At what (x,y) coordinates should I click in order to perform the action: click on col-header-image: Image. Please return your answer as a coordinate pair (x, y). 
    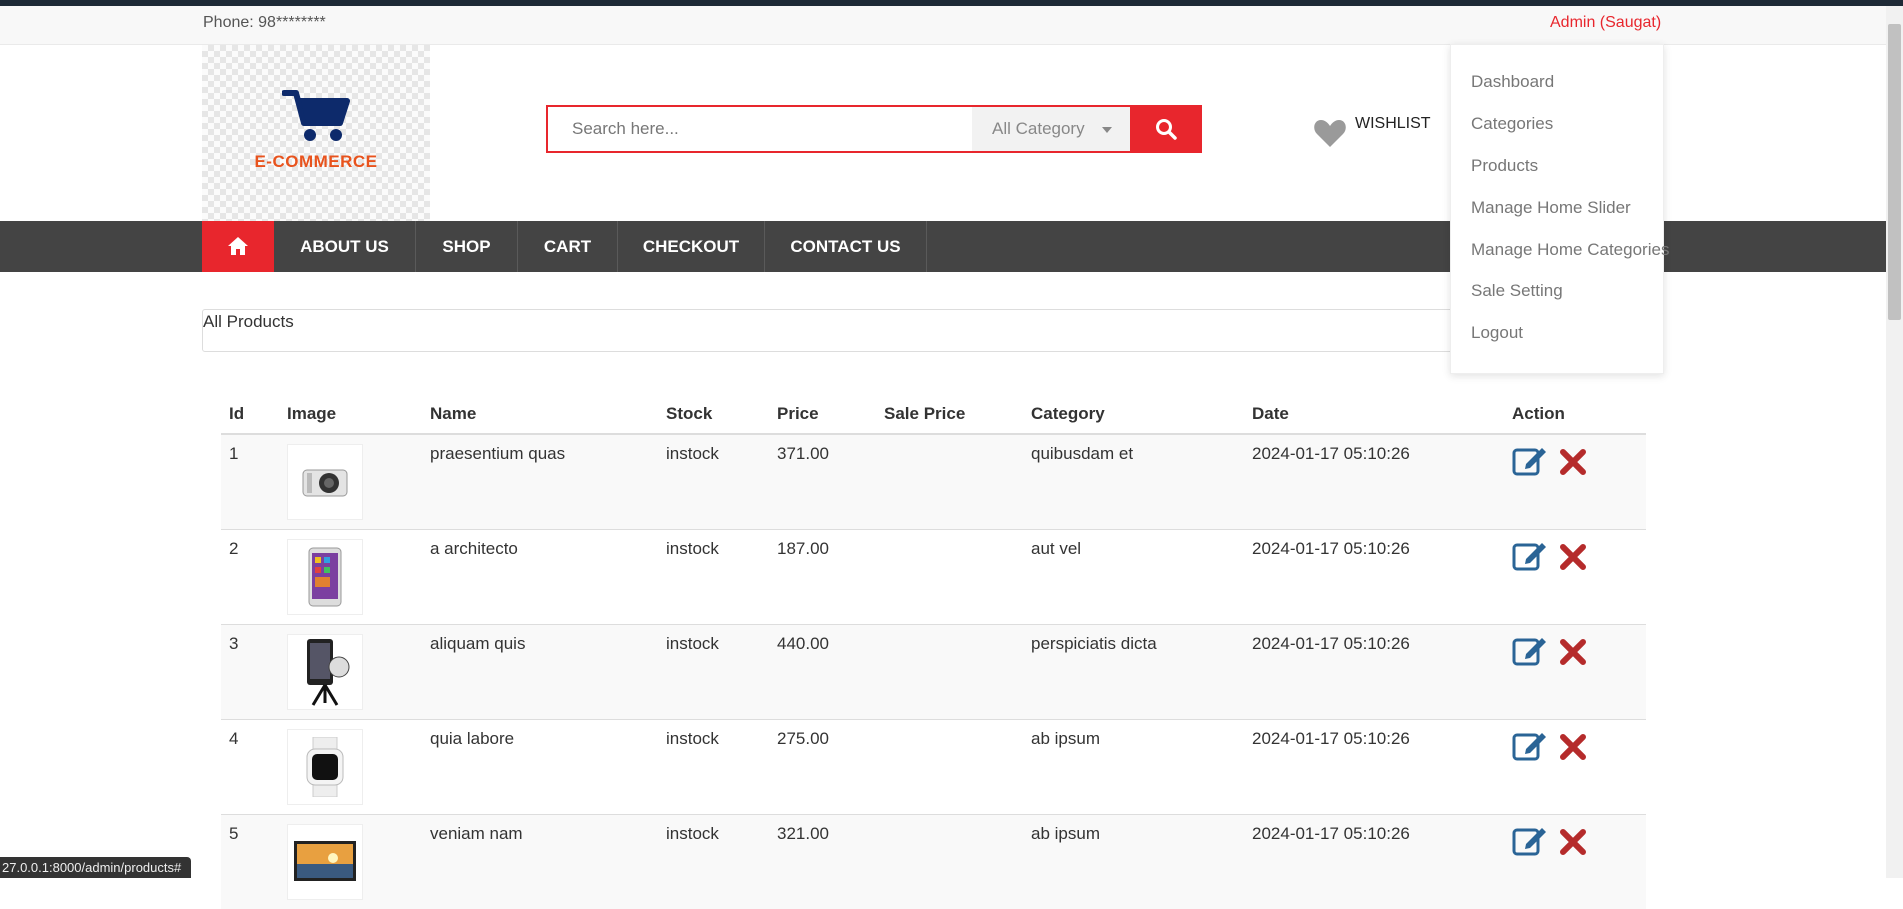
    Looking at the image, I should click on (350, 415).